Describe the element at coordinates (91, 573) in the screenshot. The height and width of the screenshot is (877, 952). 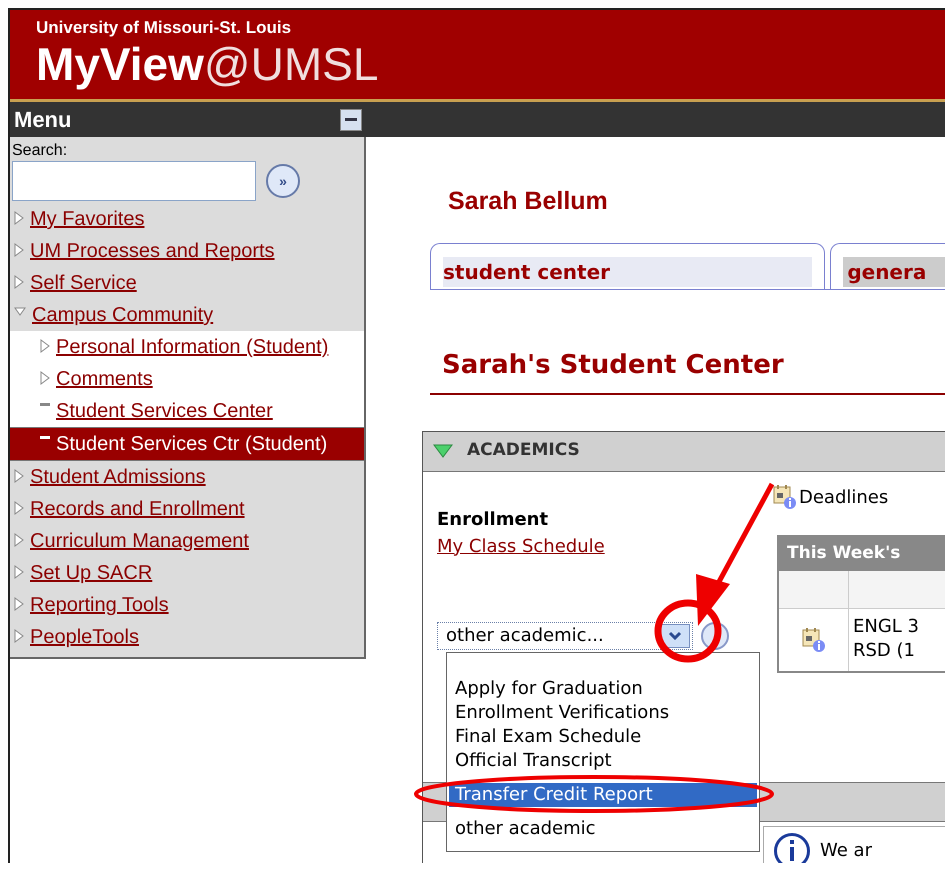
I see `menu-link: Set Up SACR` at that location.